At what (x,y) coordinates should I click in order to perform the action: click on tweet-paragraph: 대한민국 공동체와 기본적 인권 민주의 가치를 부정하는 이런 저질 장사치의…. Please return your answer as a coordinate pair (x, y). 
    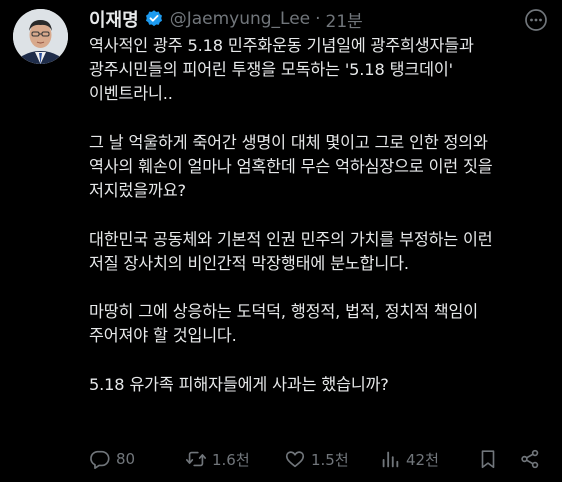
    Looking at the image, I should click on (322, 252).